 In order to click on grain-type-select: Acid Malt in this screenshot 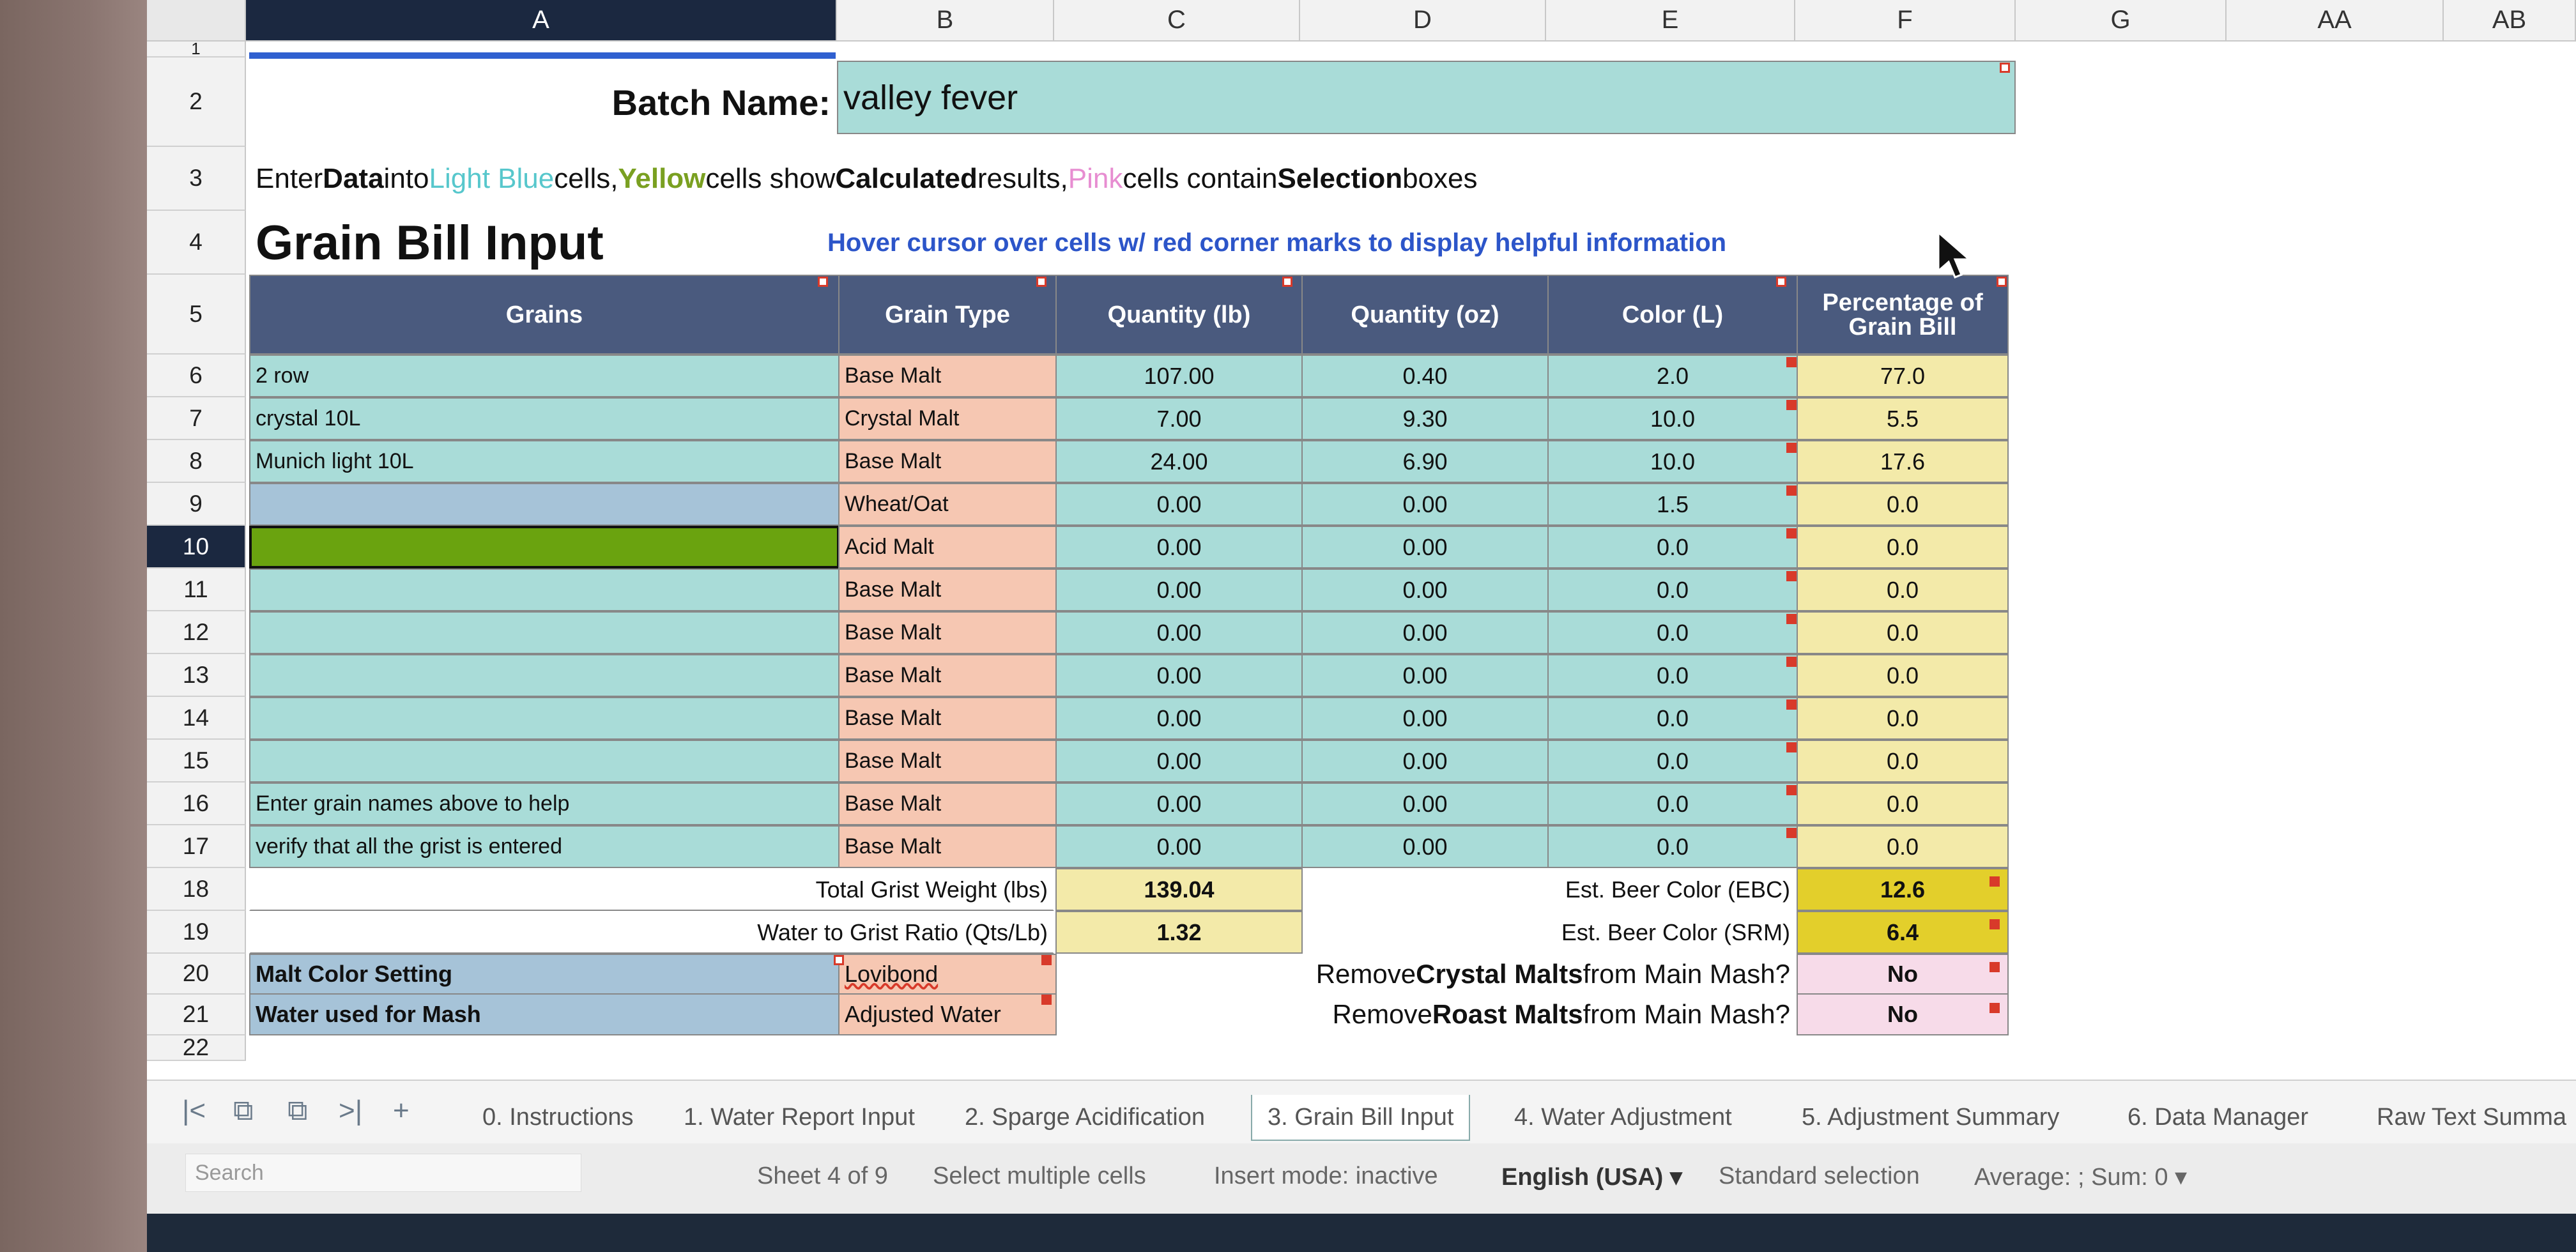, I will do `click(947, 547)`.